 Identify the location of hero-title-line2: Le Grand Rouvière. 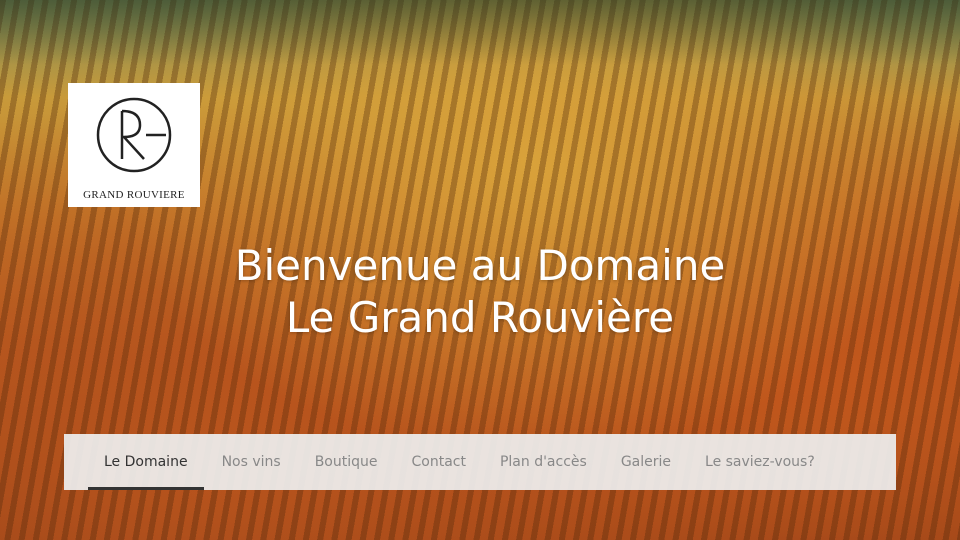
(480, 317).